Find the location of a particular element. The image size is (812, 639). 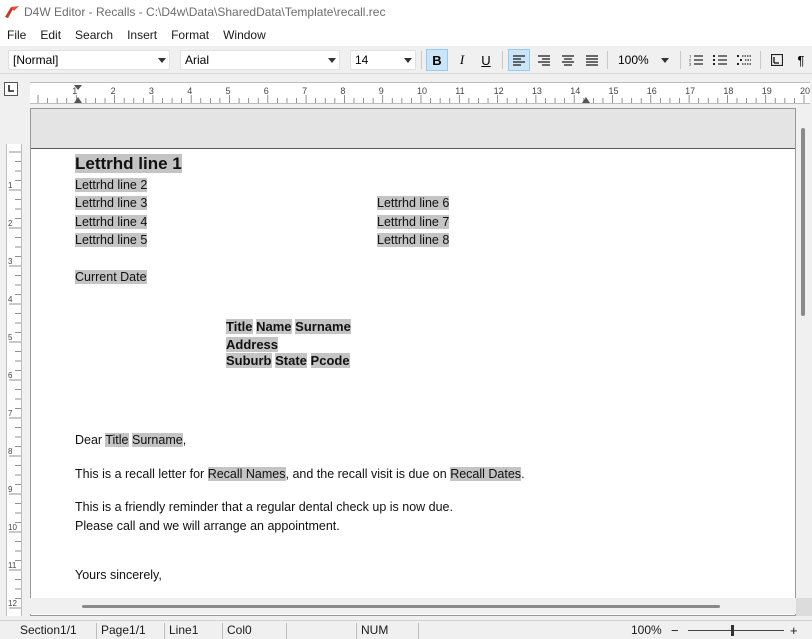

bullet-list-icon is located at coordinates (720, 60).